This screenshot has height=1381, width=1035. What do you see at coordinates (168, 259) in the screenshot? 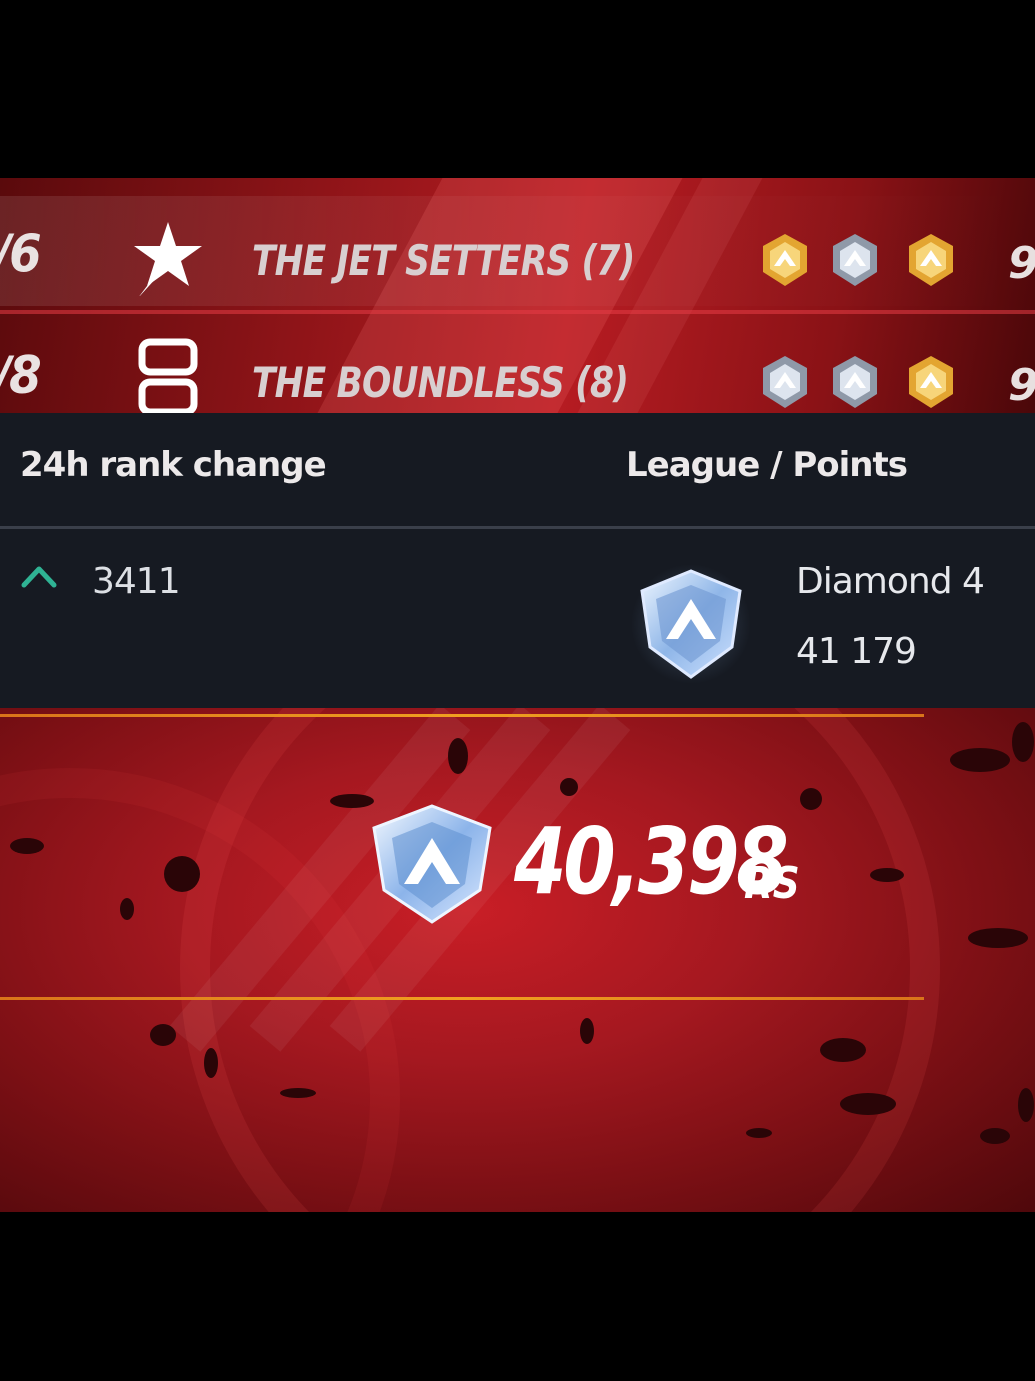
I see `star-icon` at bounding box center [168, 259].